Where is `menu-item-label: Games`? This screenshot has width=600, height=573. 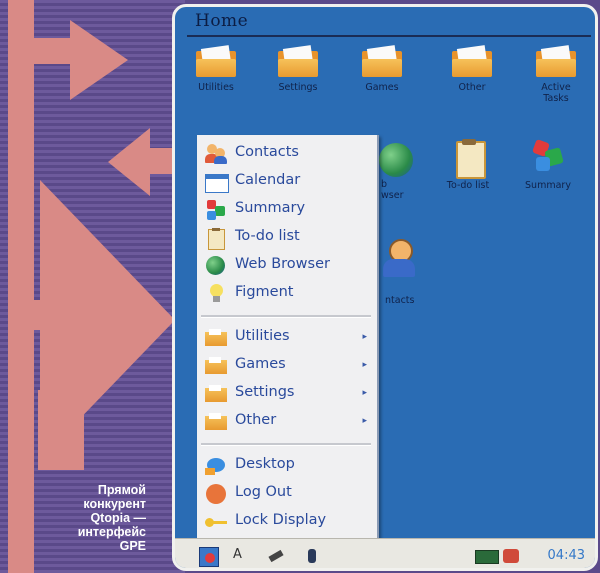
menu-item-label: Games is located at coordinates (260, 364).